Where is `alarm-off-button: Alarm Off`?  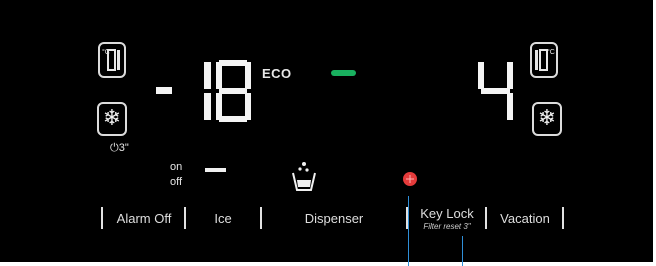
alarm-off-button: Alarm Off is located at coordinates (144, 218).